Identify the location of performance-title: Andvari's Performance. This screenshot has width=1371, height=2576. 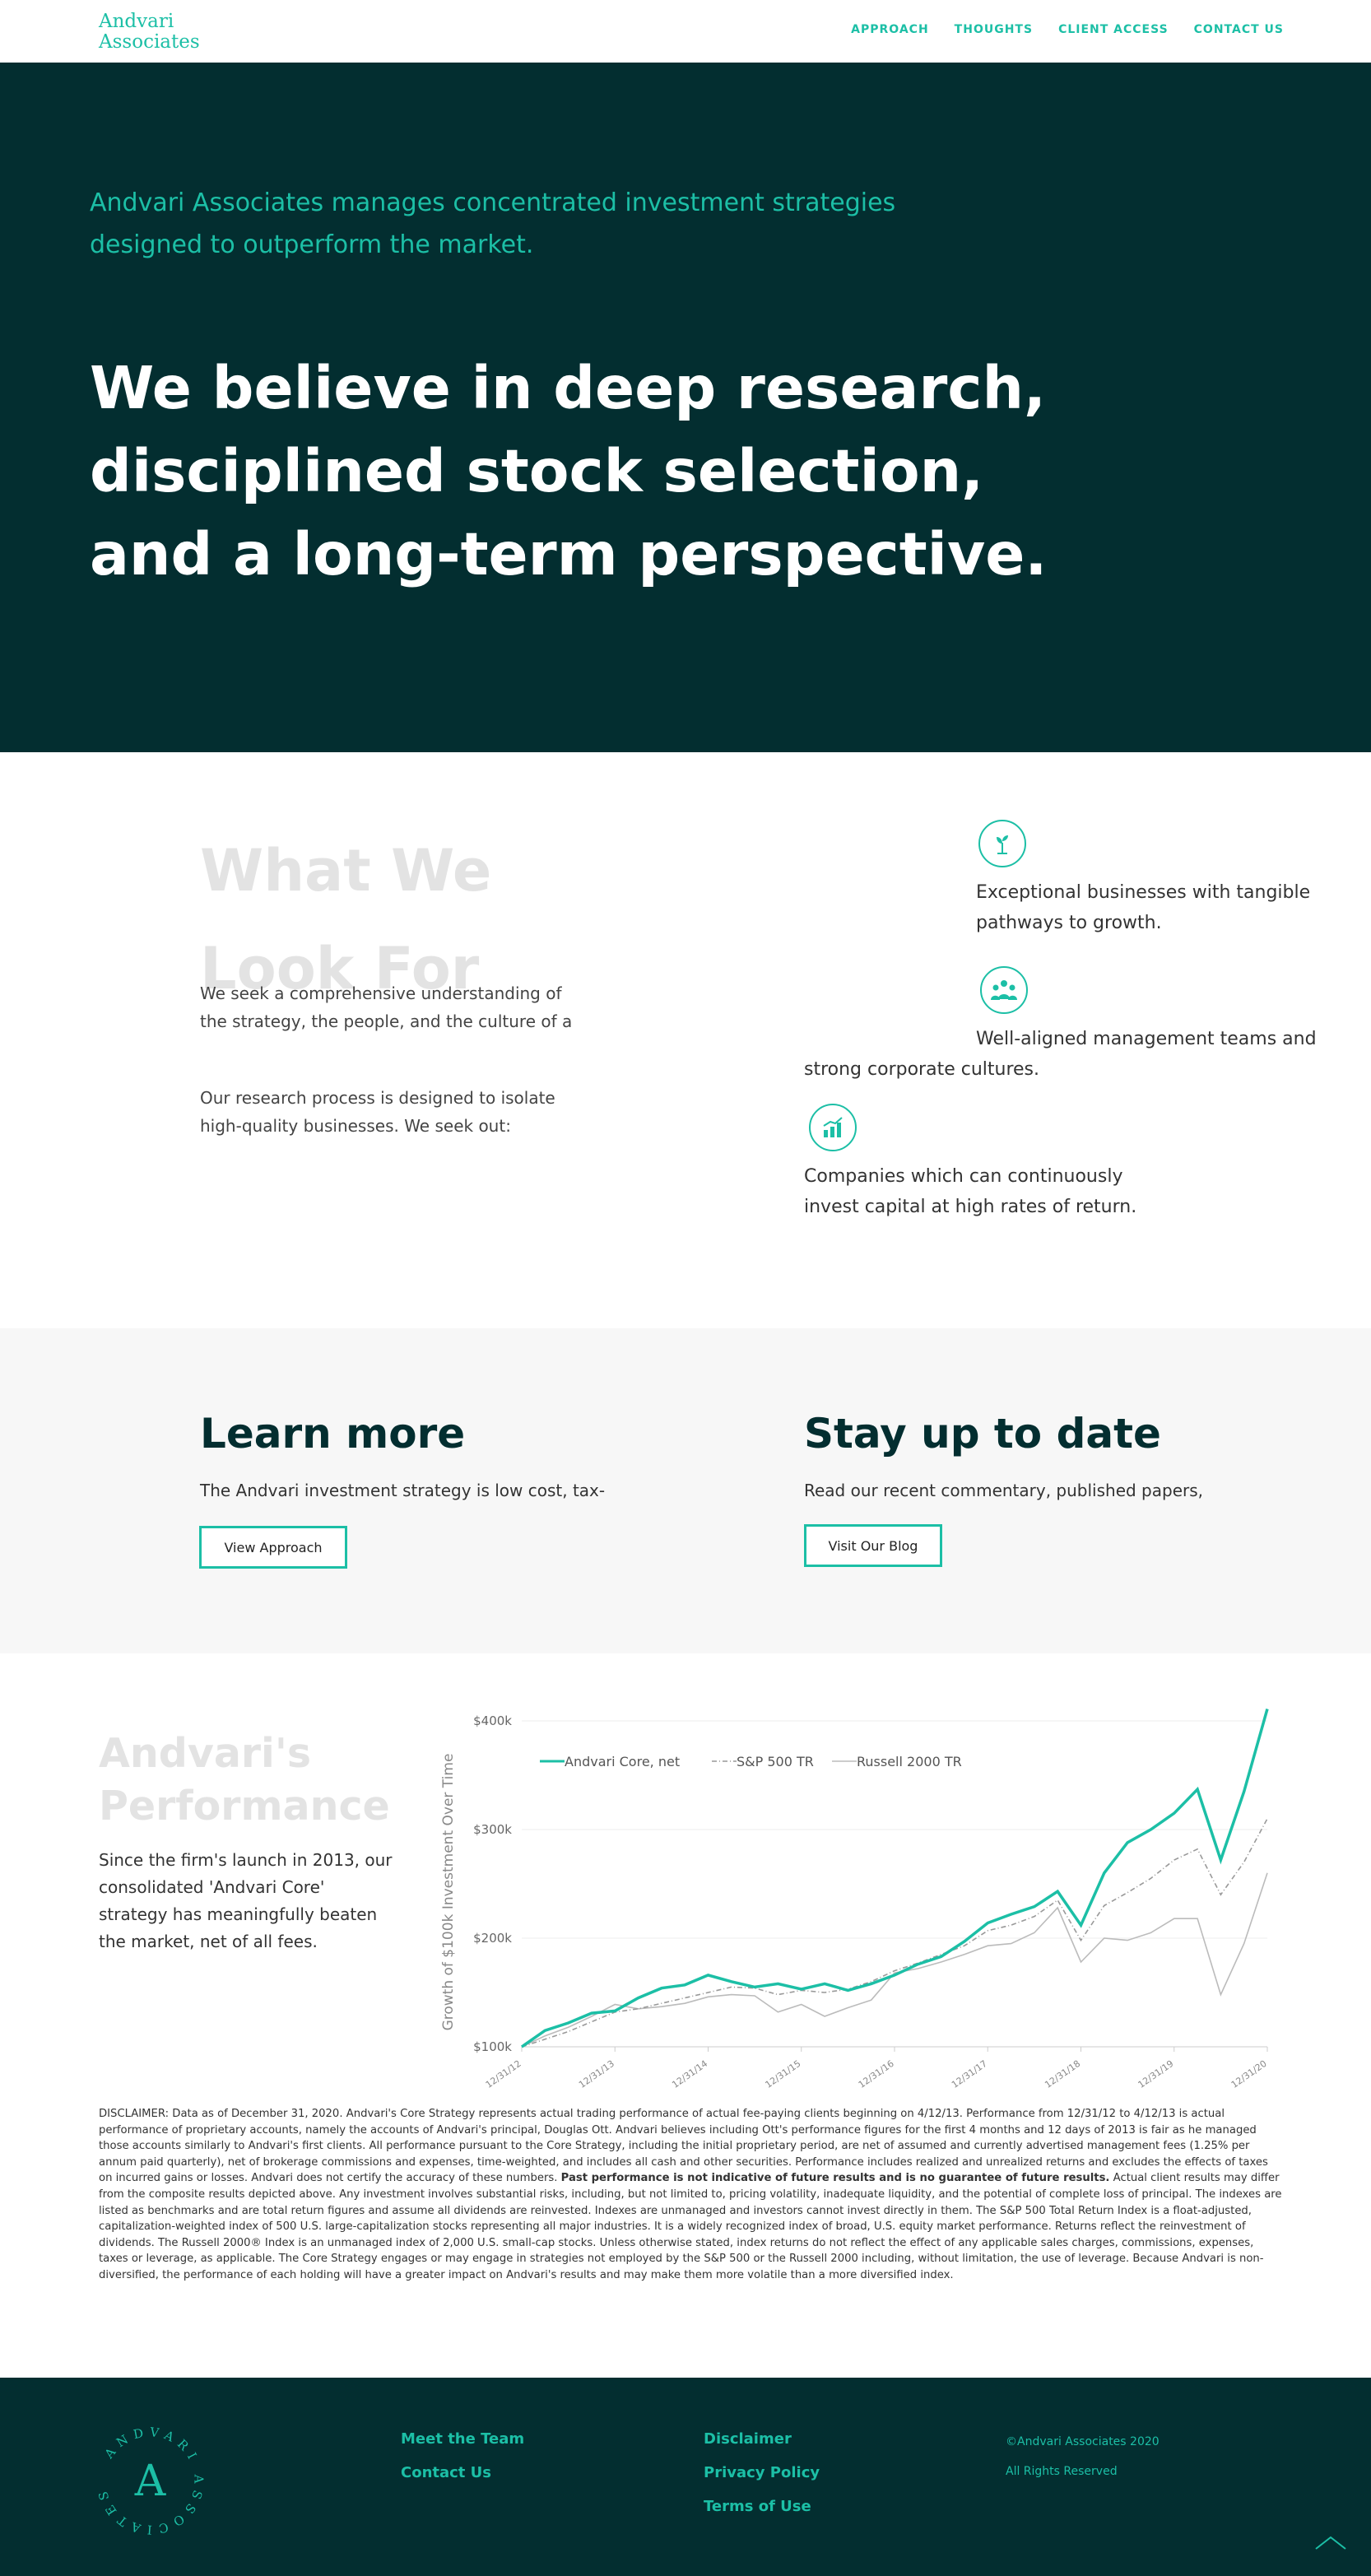
(244, 1780).